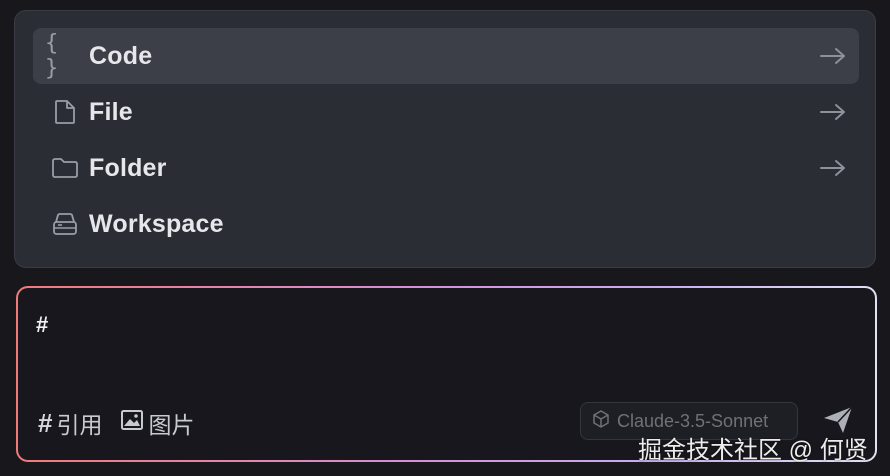 This screenshot has height=476, width=890. Describe the element at coordinates (53, 56) in the screenshot. I see `code-braces-icon: { }` at that location.